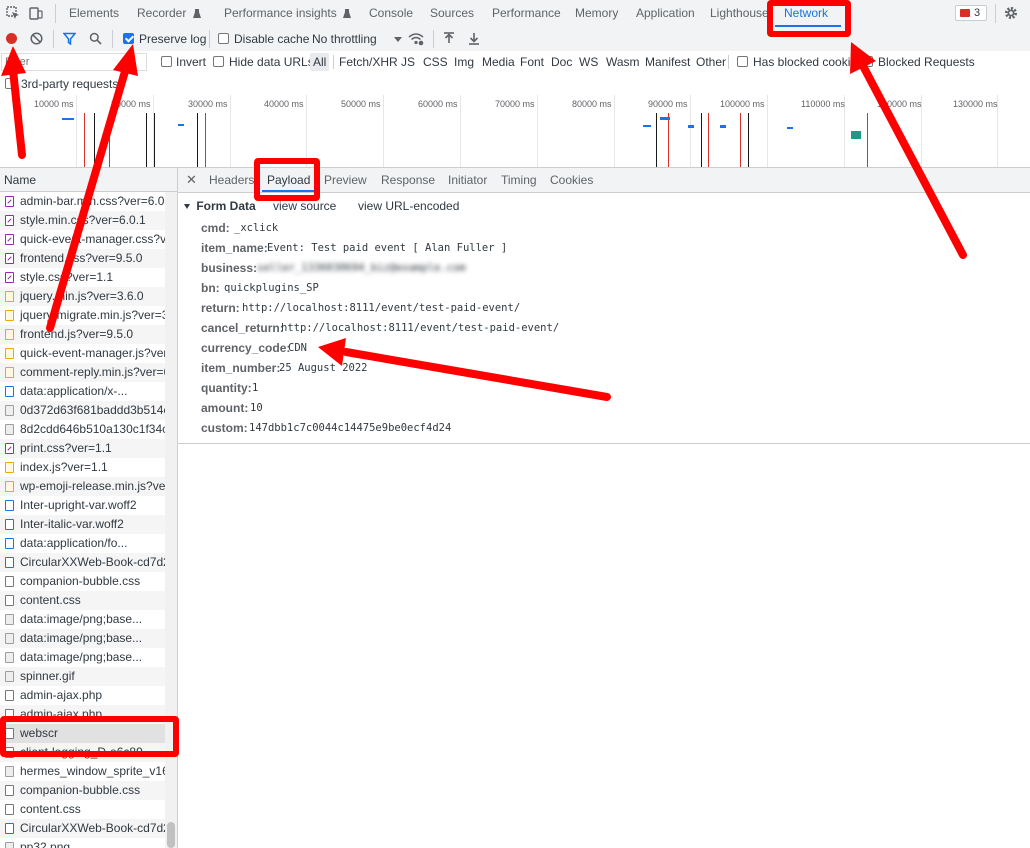 Image resolution: width=1030 pixels, height=848 pixels. I want to click on disable-cache-label: Disable cache, so click(271, 39).